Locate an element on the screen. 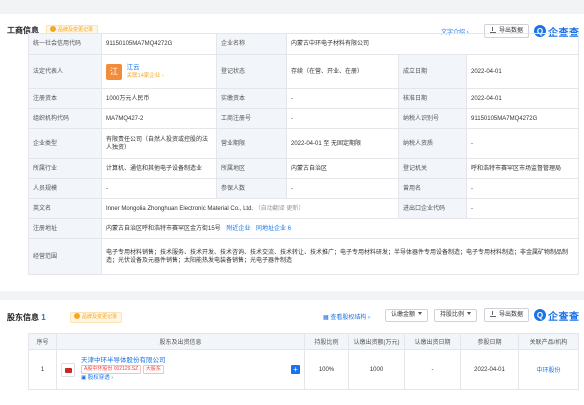 Image resolution: width=584 pixels, height=405 pixels. col-sub-date: 认缴出资日期 is located at coordinates (432, 341).